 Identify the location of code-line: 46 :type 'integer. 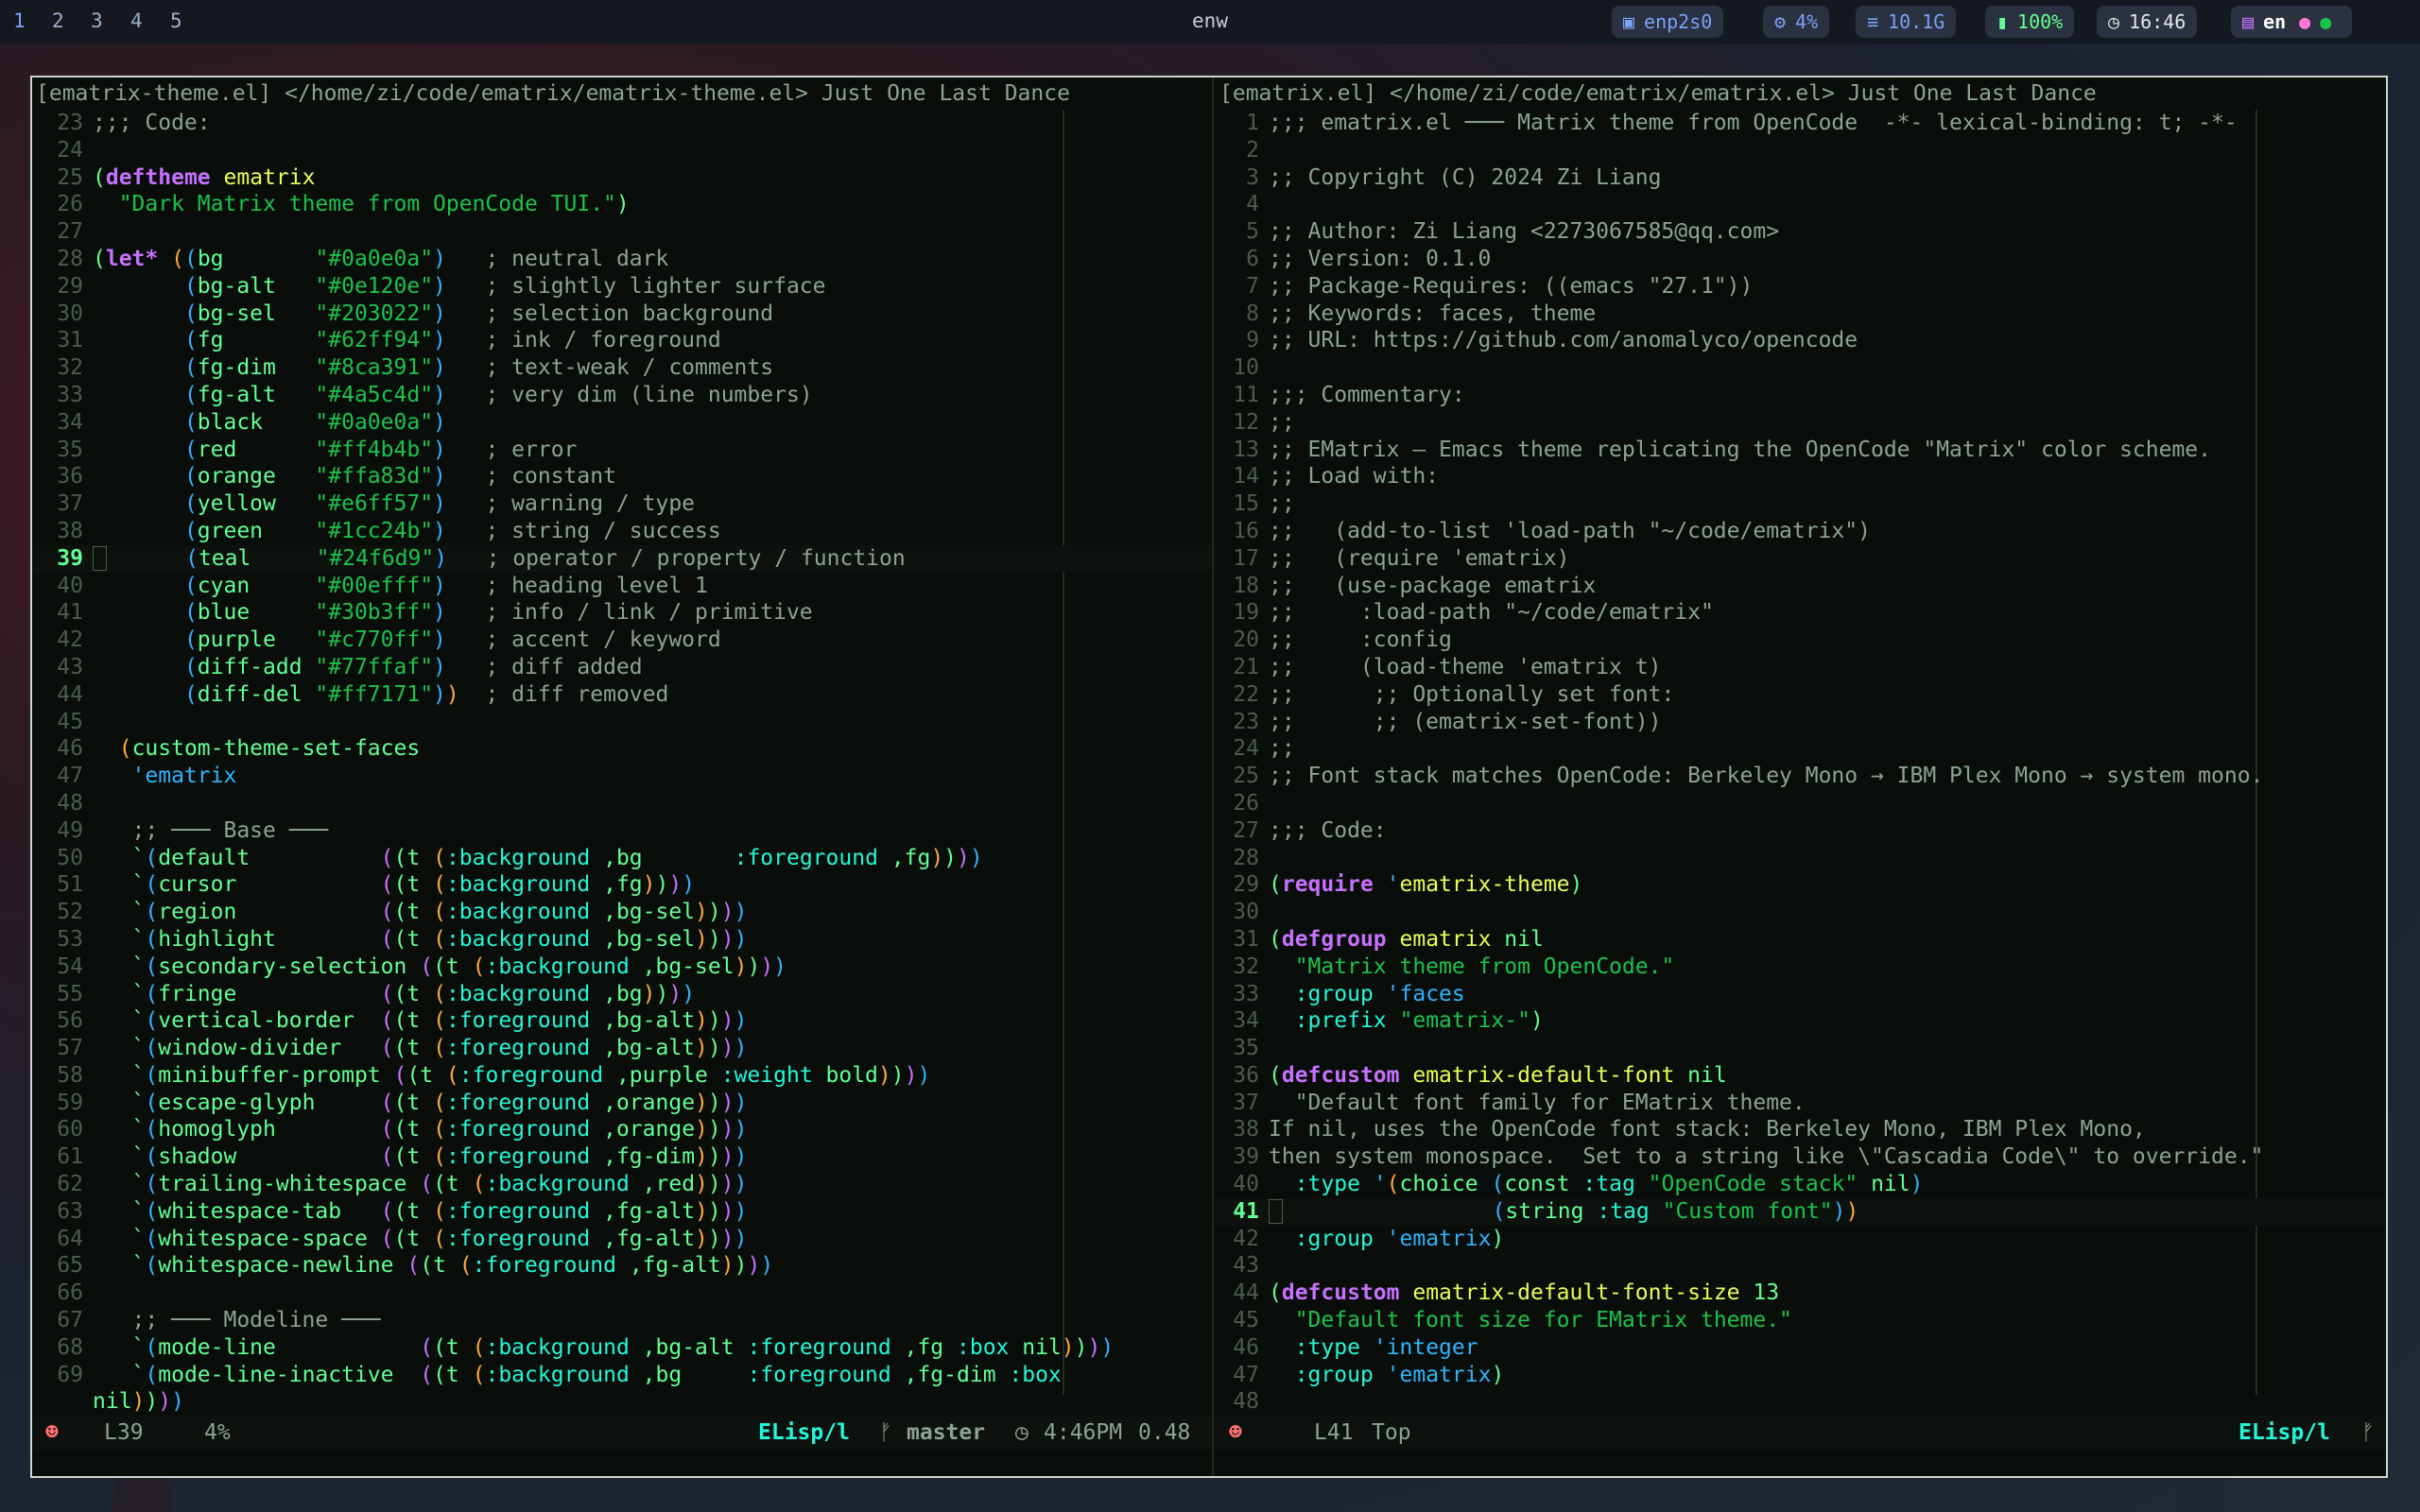
(1355, 1347).